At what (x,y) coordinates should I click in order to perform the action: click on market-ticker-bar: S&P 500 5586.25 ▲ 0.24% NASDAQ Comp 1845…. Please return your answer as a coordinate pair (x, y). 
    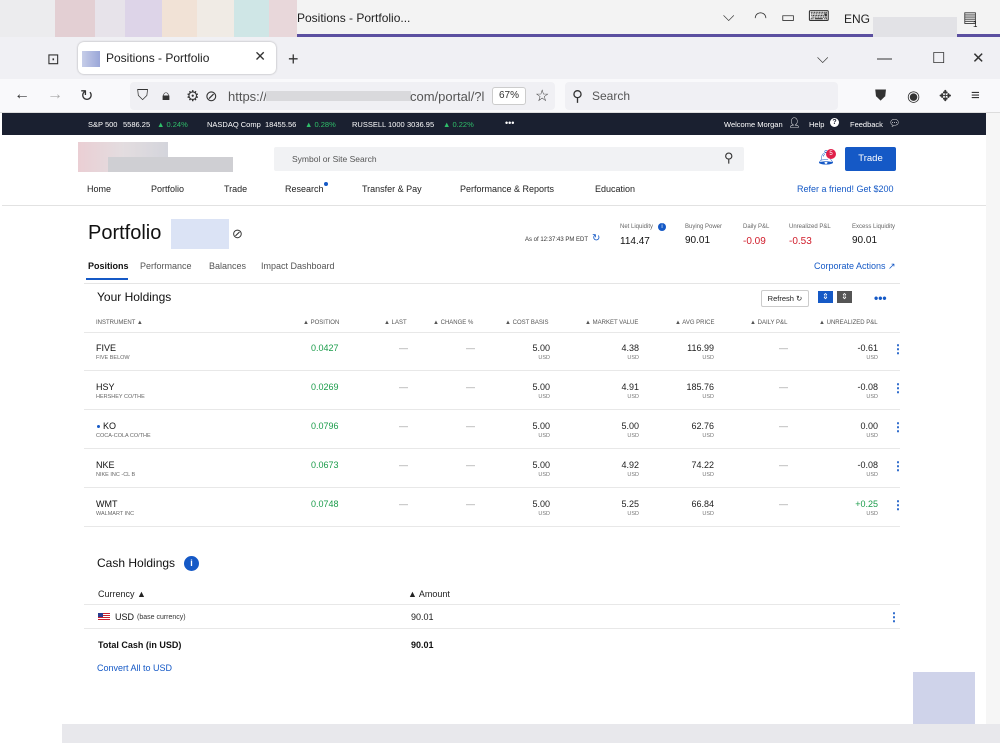
    Looking at the image, I should click on (494, 124).